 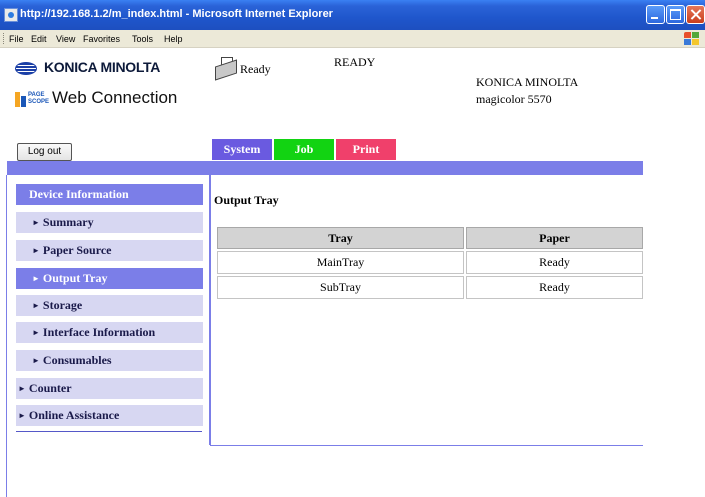 What do you see at coordinates (655, 14) in the screenshot?
I see `minimize-button` at bounding box center [655, 14].